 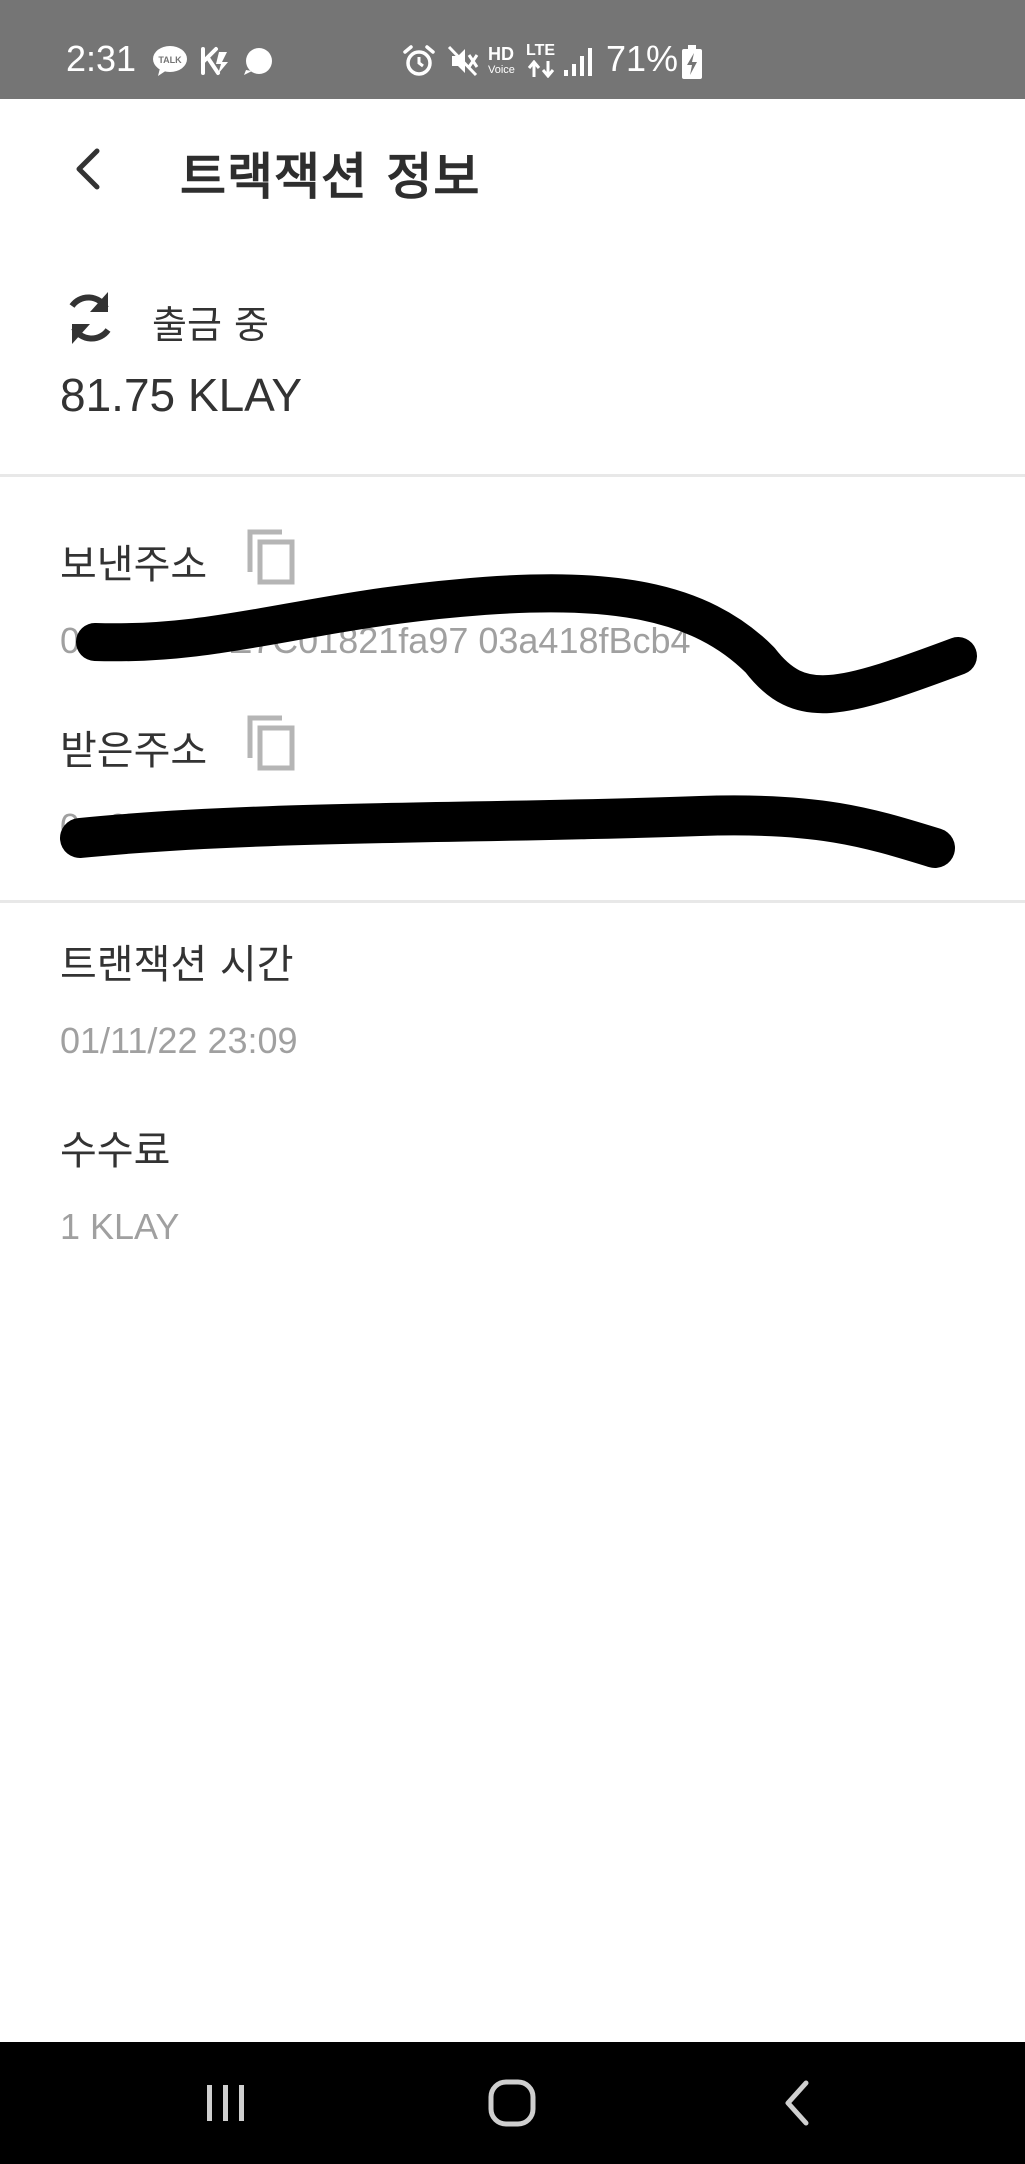 I want to click on recent-apps-icon, so click(x=225, y=2103).